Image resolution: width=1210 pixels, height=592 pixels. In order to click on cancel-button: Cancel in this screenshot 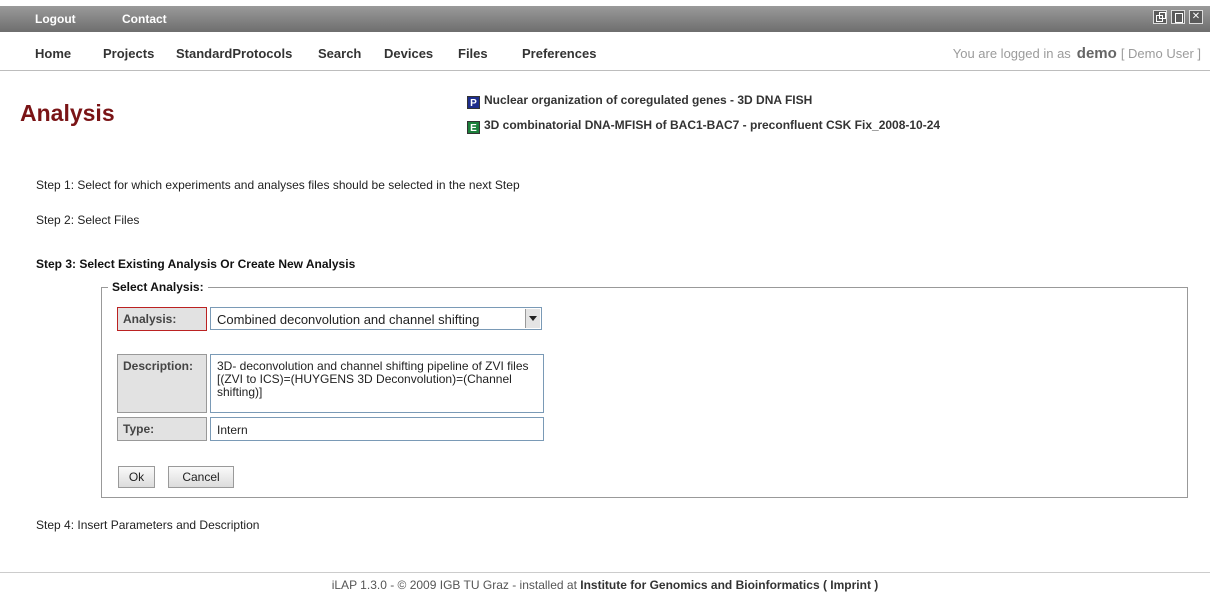, I will do `click(201, 477)`.